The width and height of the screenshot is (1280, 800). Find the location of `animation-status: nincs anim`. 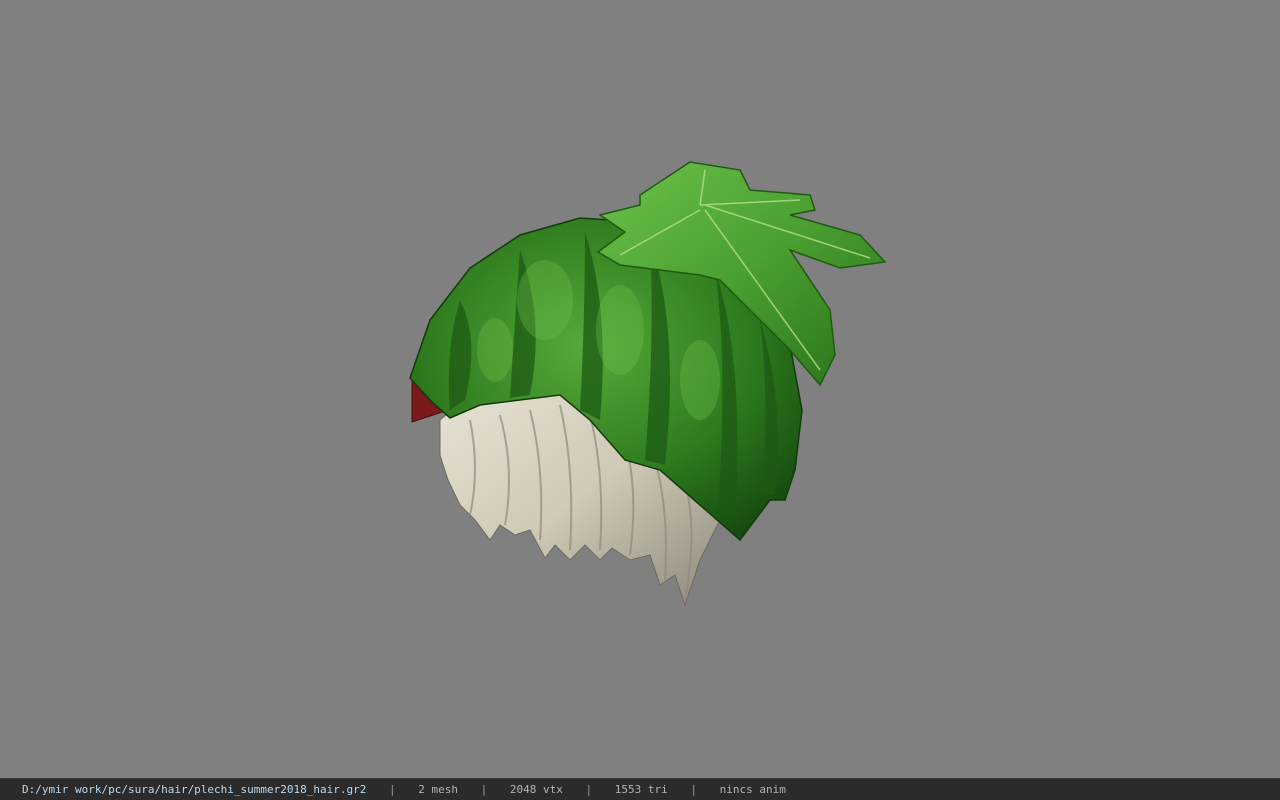

animation-status: nincs anim is located at coordinates (752, 789).